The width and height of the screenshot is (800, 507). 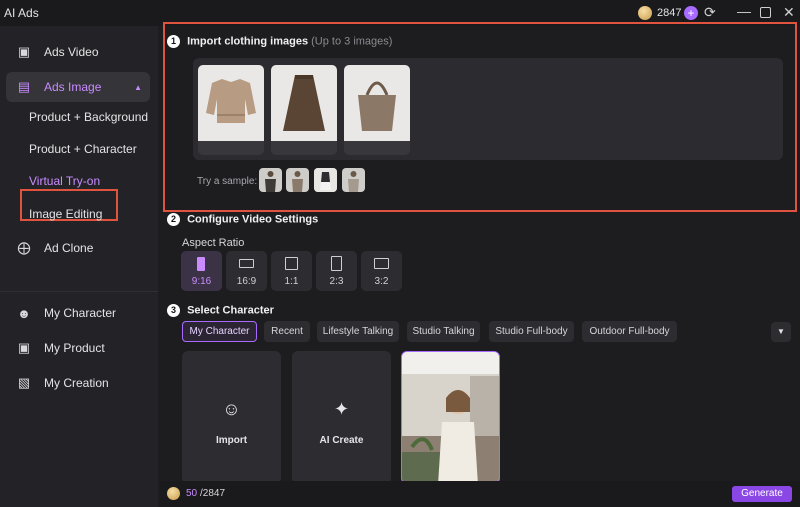 I want to click on ratio-option-3-2: 3:2, so click(x=381, y=271).